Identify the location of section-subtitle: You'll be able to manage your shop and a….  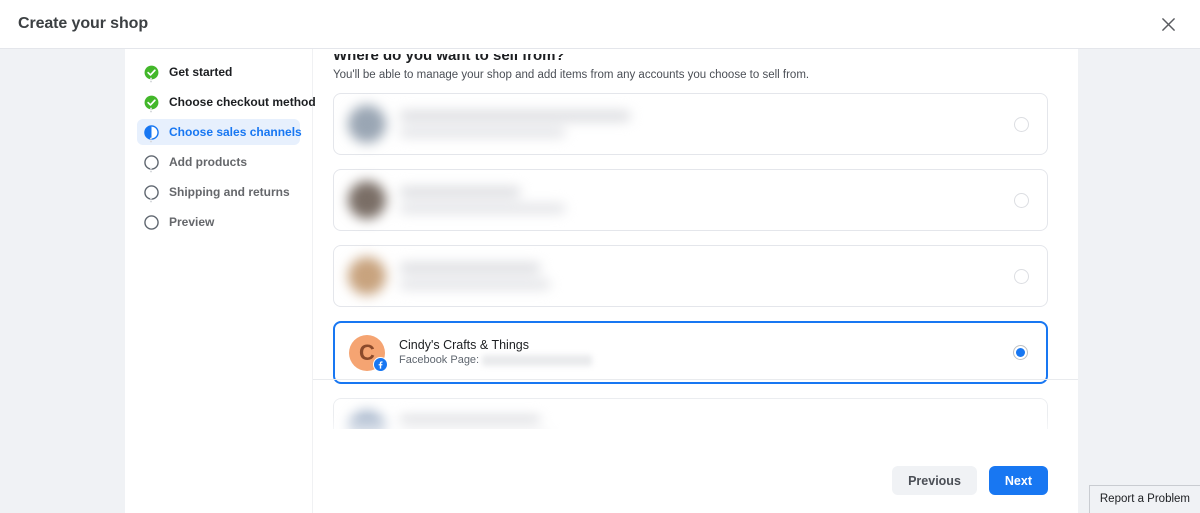
(571, 75).